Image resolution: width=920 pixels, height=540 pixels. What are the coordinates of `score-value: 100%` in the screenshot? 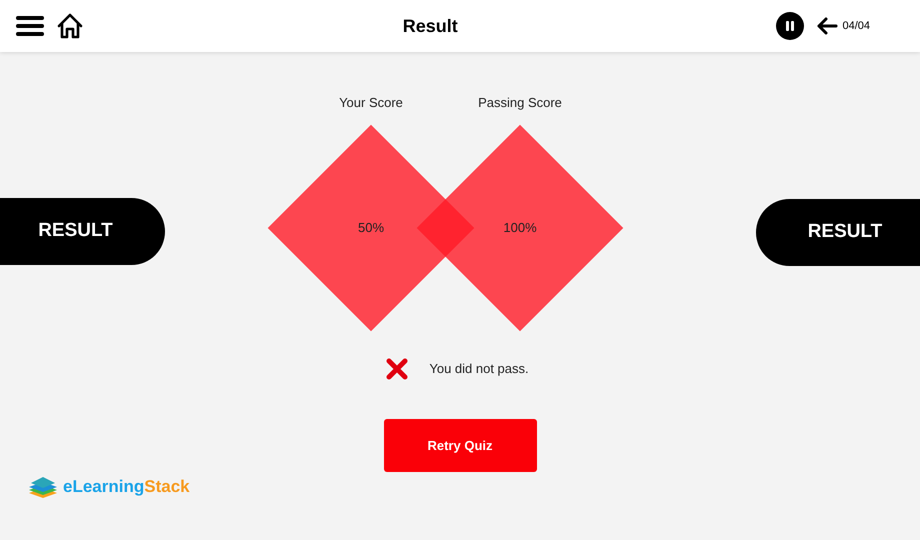 It's located at (520, 228).